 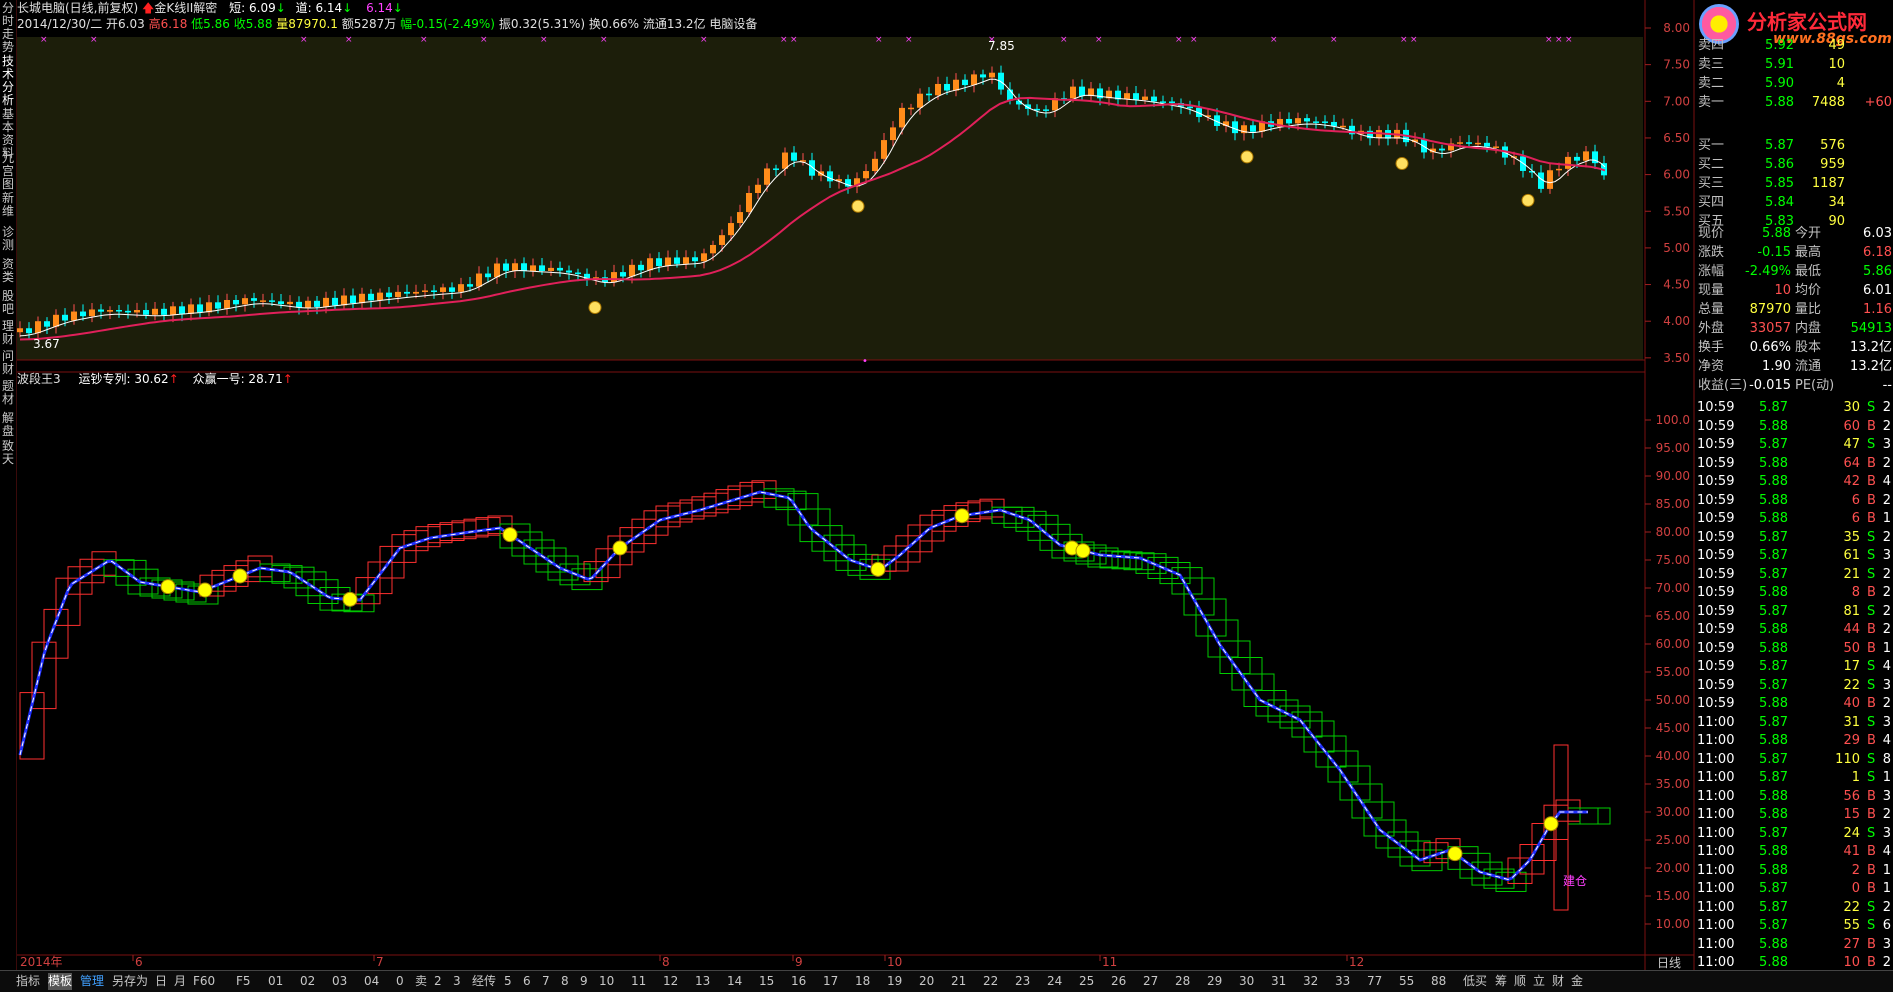 I want to click on bottom-button-12: 04, so click(x=371, y=981).